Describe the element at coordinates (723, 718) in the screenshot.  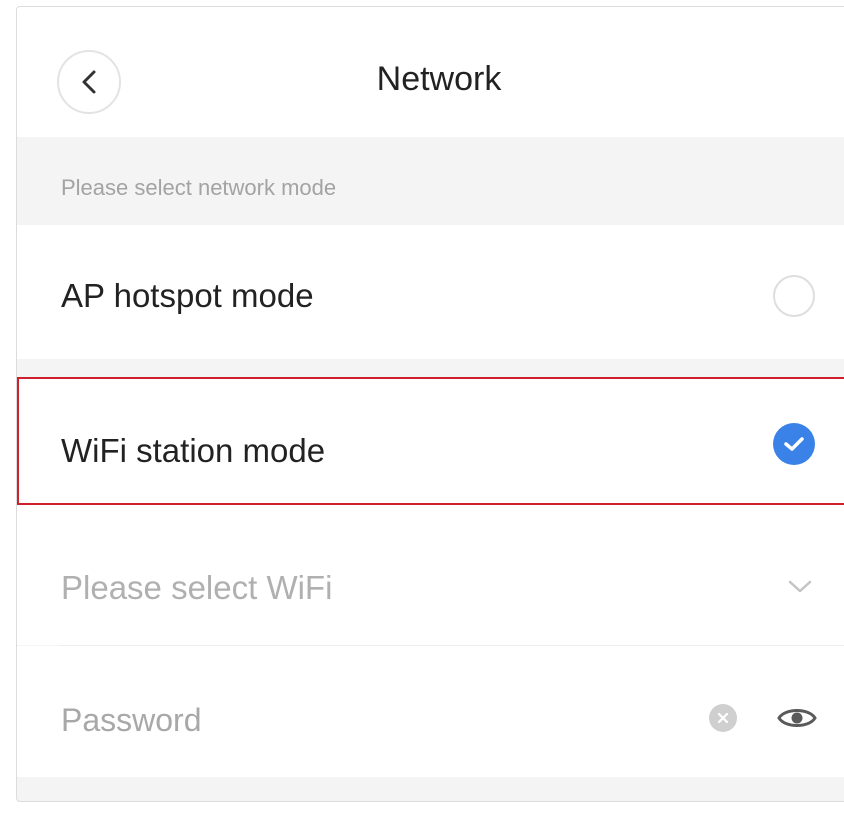
I see `clear-icon` at that location.